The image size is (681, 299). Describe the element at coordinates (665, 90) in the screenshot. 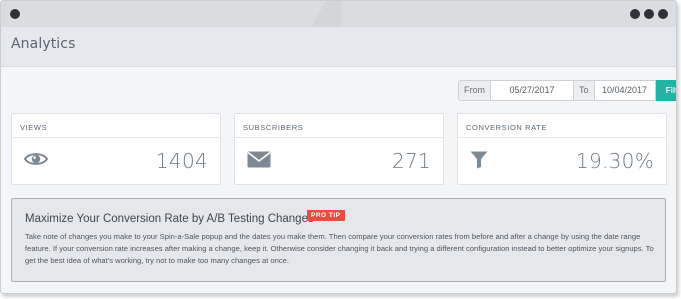

I see `filter-button: Filter` at that location.